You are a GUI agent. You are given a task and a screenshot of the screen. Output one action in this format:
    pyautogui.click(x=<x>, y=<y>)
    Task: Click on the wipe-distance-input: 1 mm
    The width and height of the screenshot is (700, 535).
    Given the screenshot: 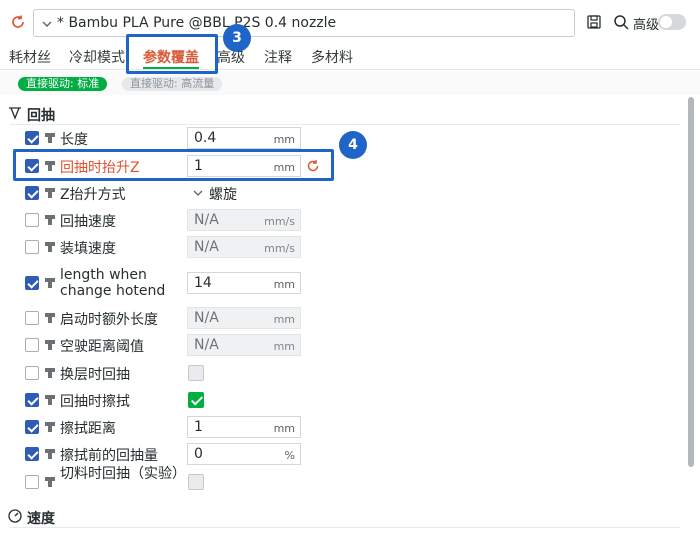 What is the action you would take?
    pyautogui.click(x=244, y=427)
    